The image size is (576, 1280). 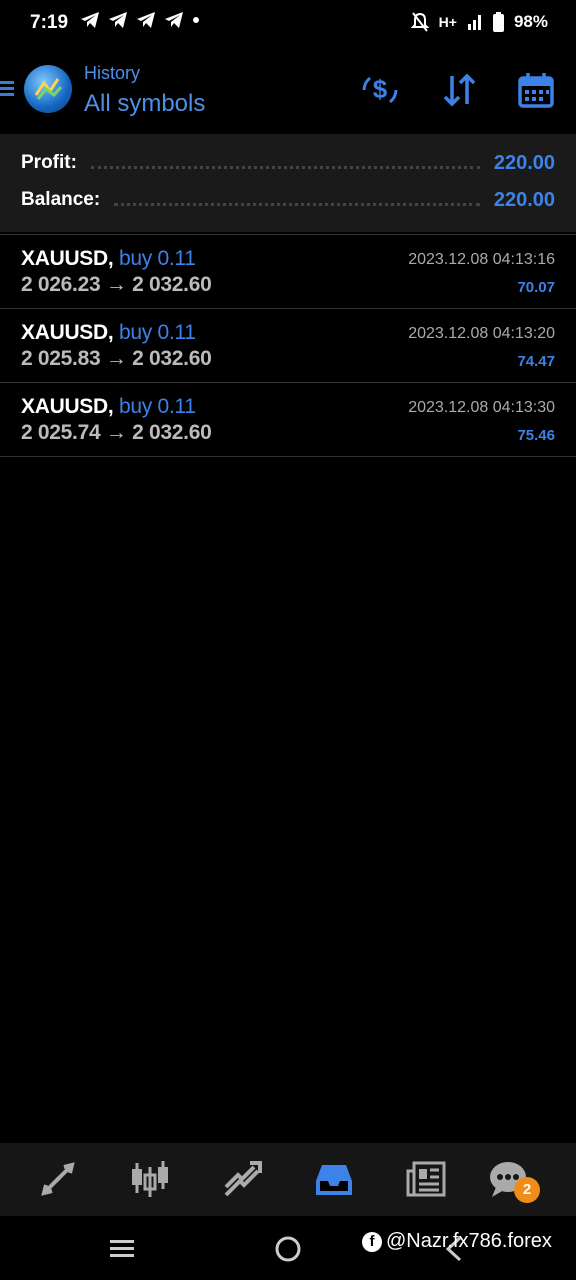 What do you see at coordinates (288, 24) in the screenshot?
I see `status-bar: 7:19 H+ 98%` at bounding box center [288, 24].